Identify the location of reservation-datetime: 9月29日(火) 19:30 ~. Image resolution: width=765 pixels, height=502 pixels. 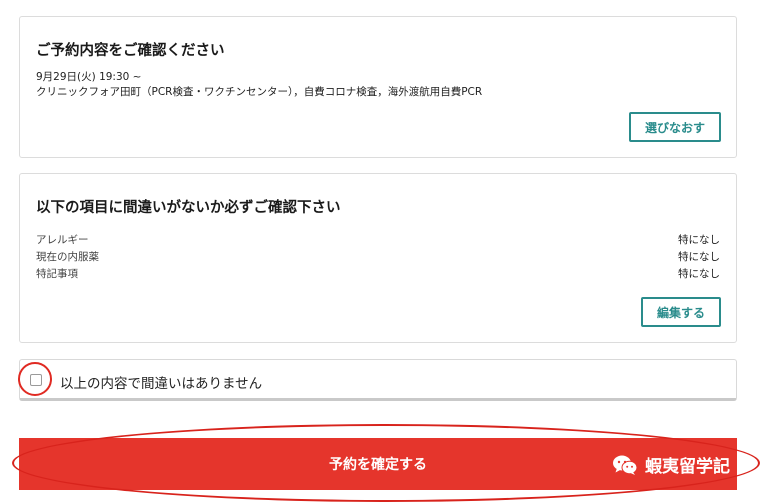
(89, 77).